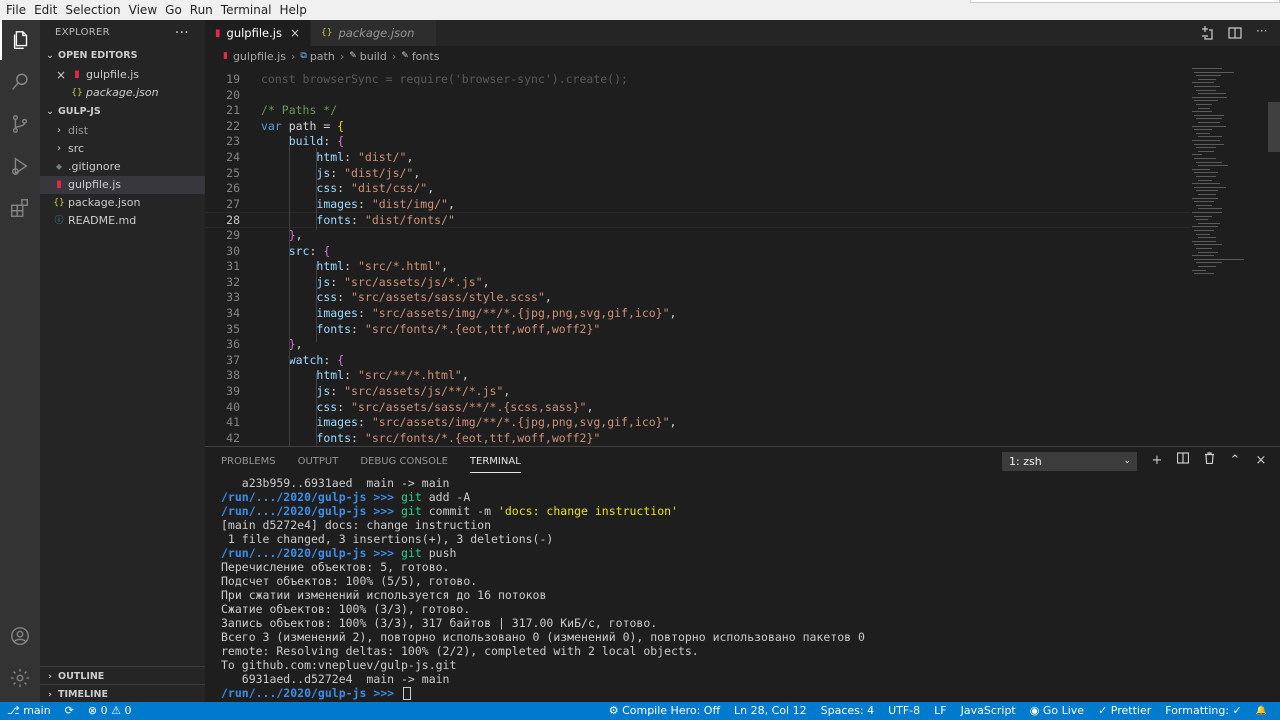 The width and height of the screenshot is (1280, 720). Describe the element at coordinates (442, 553) in the screenshot. I see `terminal-args: push` at that location.